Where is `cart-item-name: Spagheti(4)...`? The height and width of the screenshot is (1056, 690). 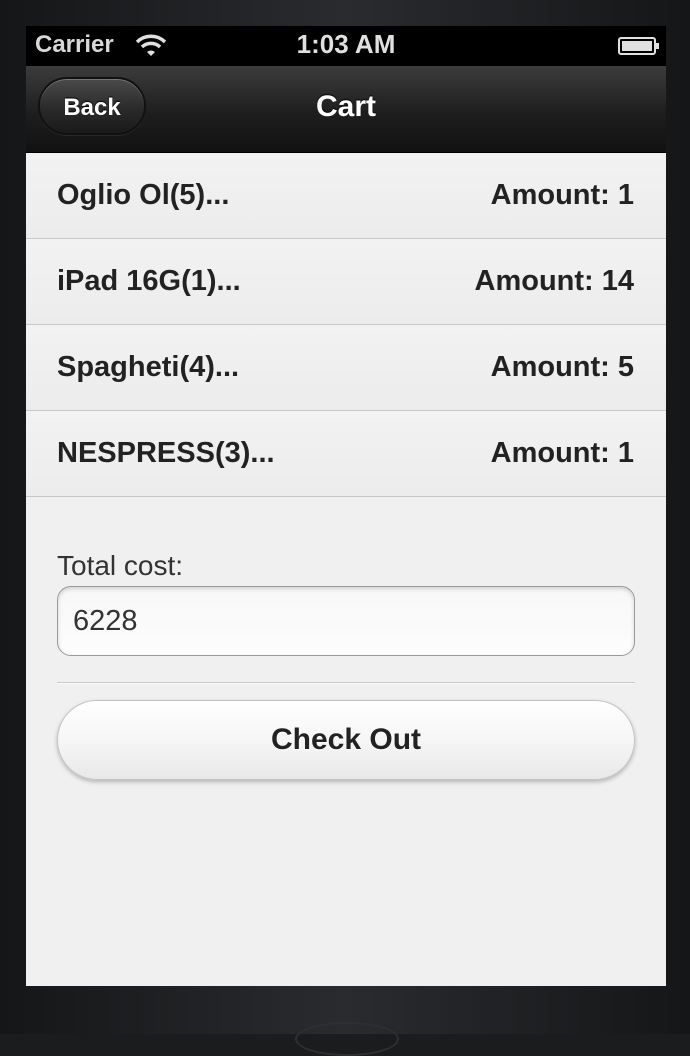 cart-item-name: Spagheti(4)... is located at coordinates (148, 367).